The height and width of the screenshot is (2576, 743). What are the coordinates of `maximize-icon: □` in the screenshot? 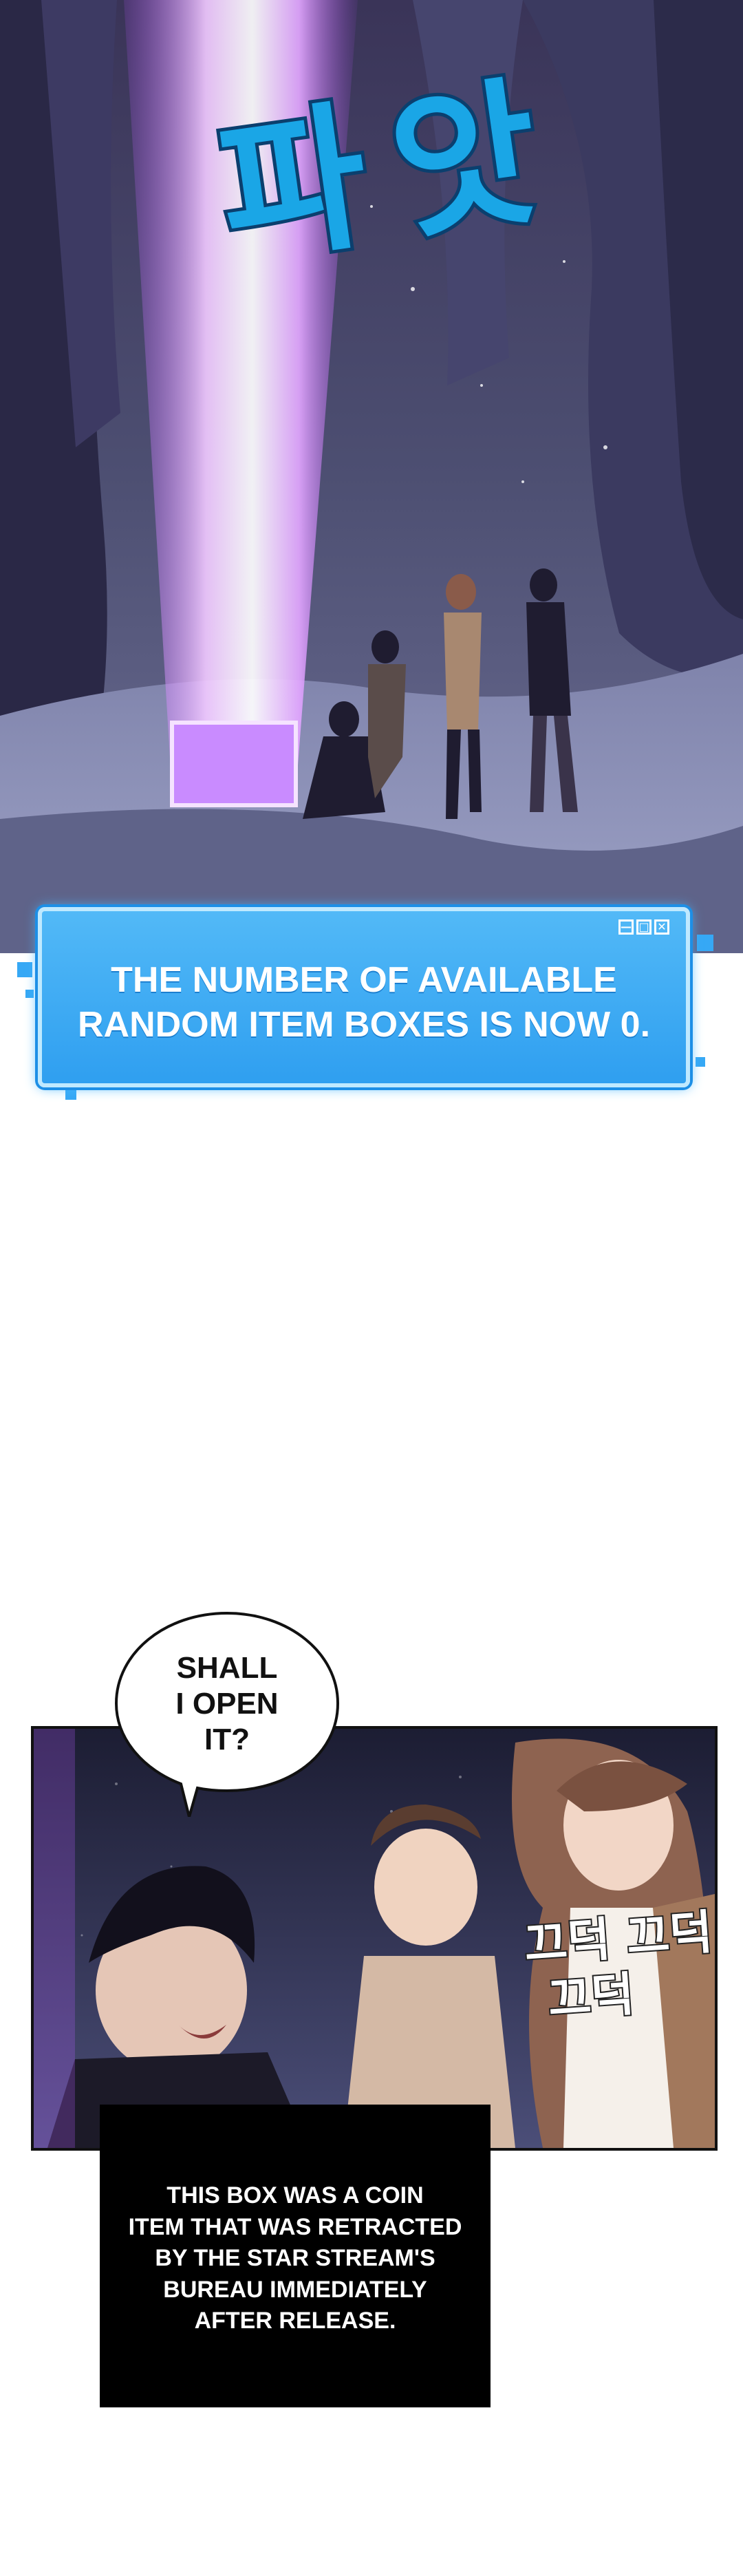 It's located at (644, 927).